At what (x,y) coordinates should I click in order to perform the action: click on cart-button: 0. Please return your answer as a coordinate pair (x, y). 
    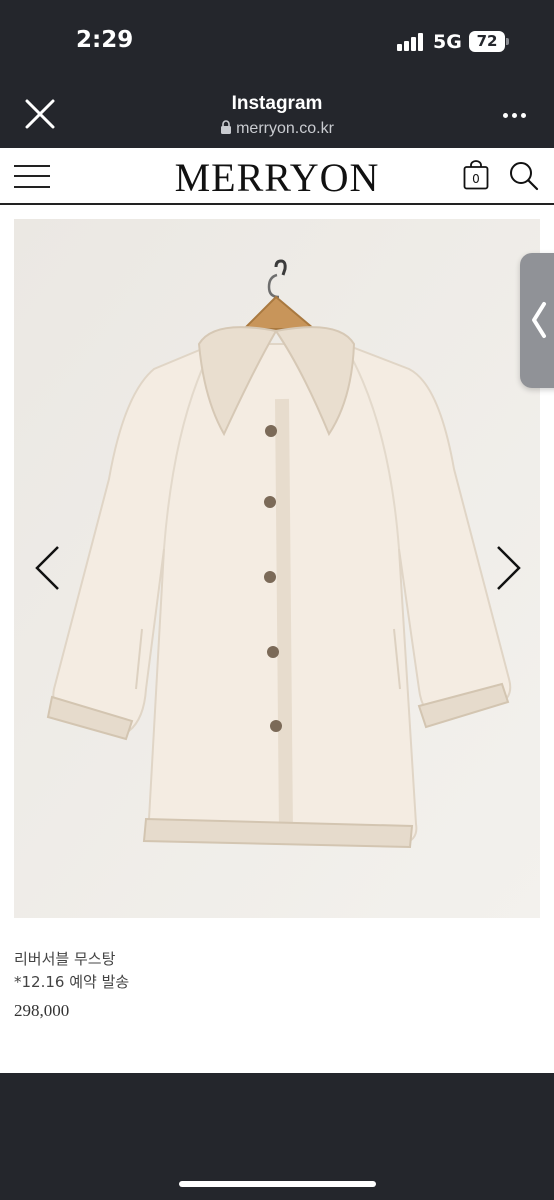
    Looking at the image, I should click on (476, 175).